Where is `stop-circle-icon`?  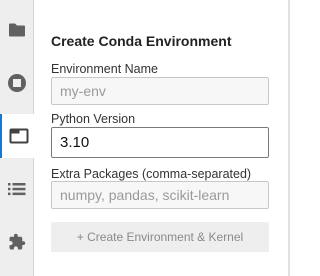
stop-circle-icon is located at coordinates (17, 83).